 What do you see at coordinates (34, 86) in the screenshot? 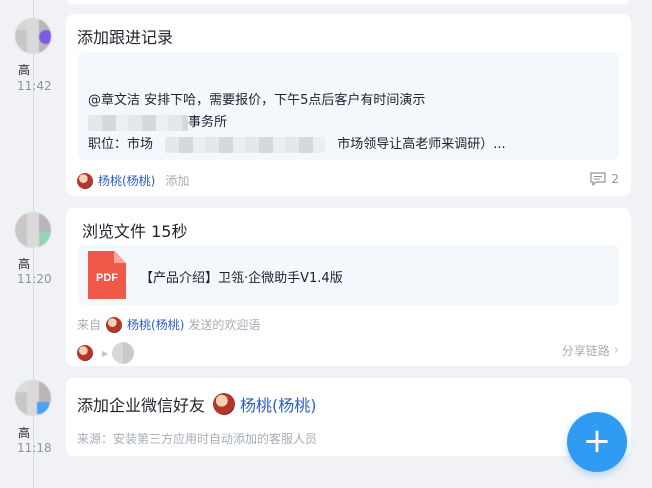
I see `timestamp: 11:42` at bounding box center [34, 86].